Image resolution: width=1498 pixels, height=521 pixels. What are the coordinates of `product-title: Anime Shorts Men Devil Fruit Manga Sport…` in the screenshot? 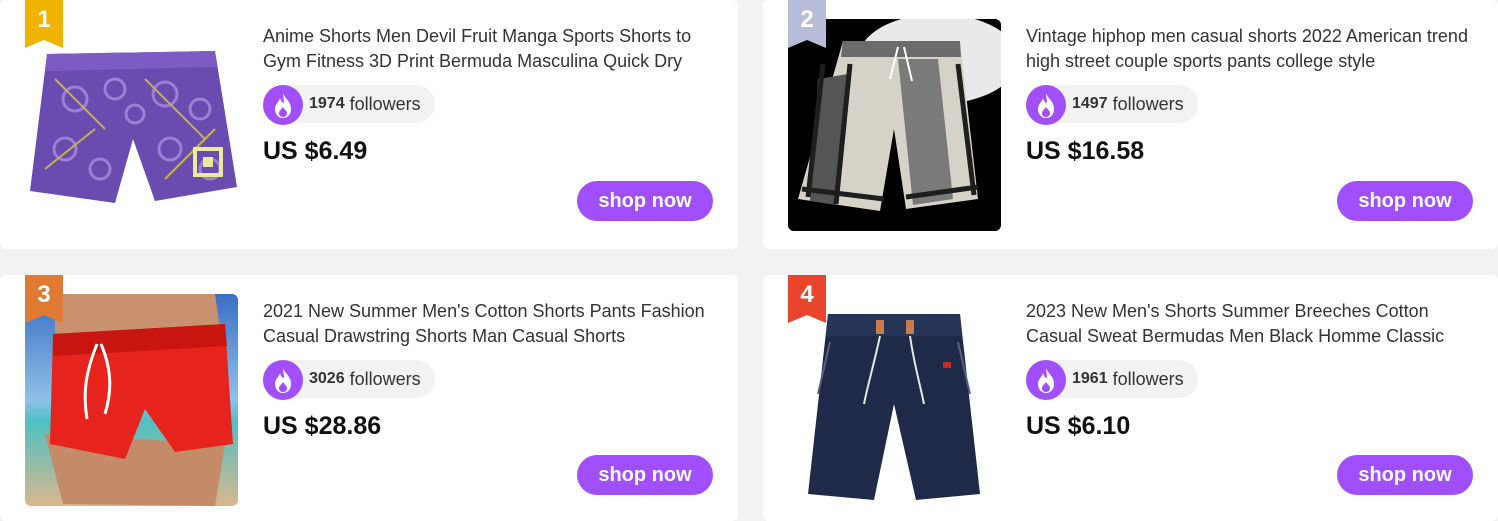 It's located at (493, 49).